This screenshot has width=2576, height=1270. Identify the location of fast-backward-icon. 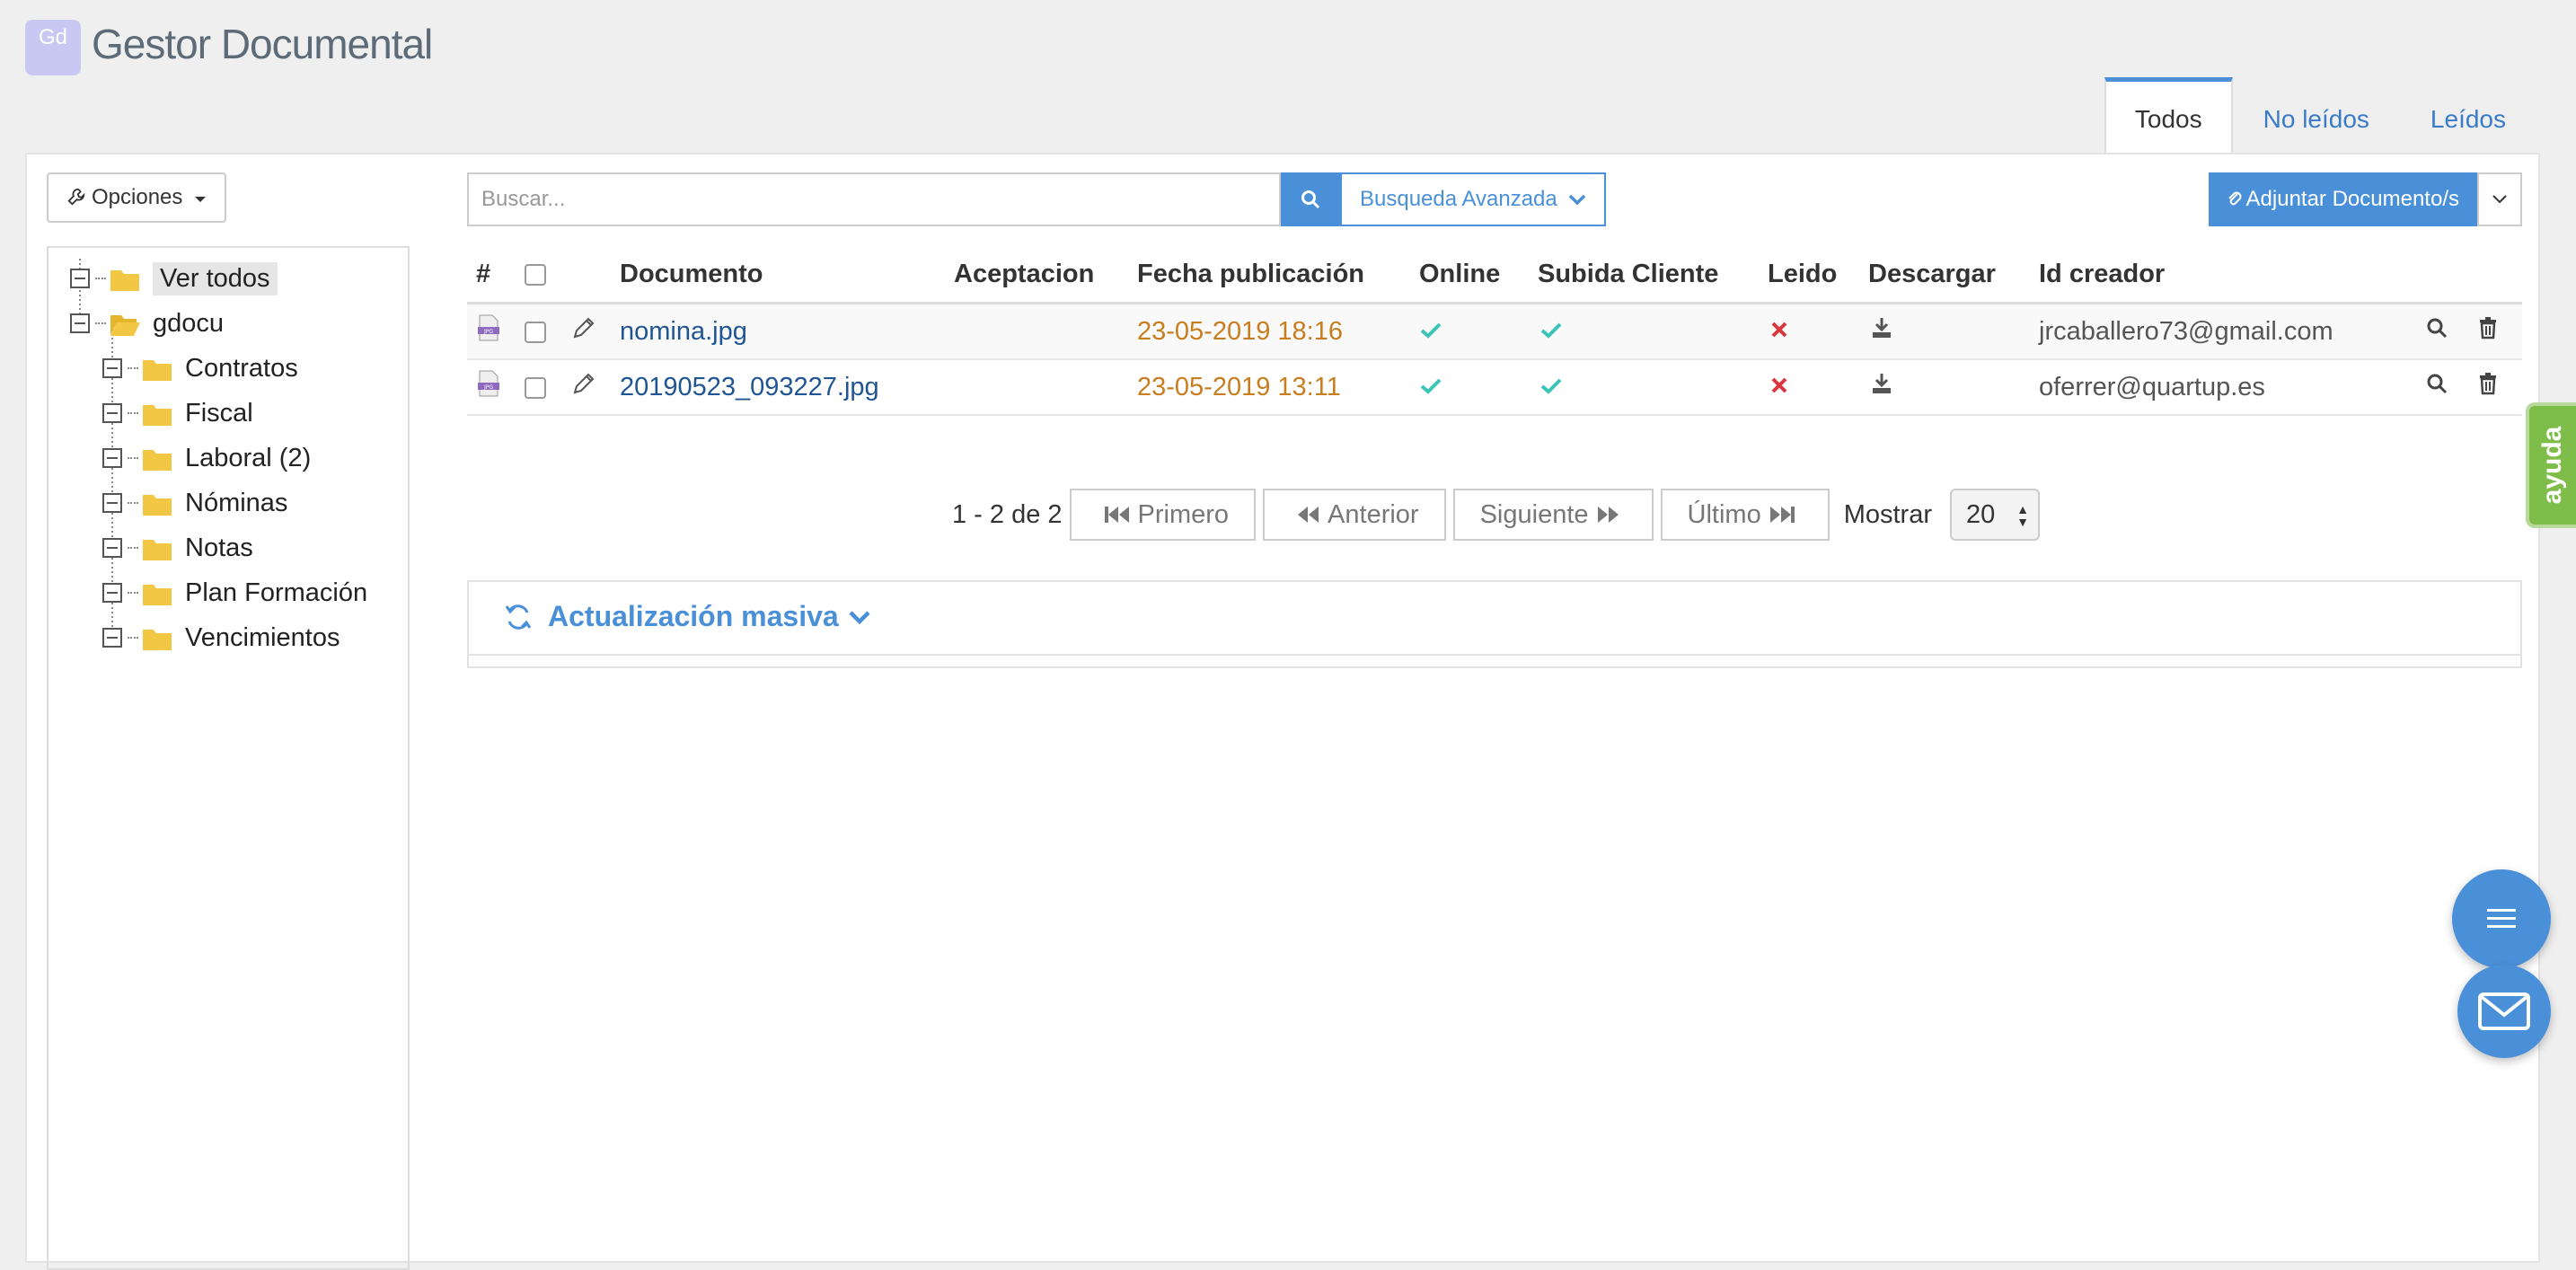
(1116, 515).